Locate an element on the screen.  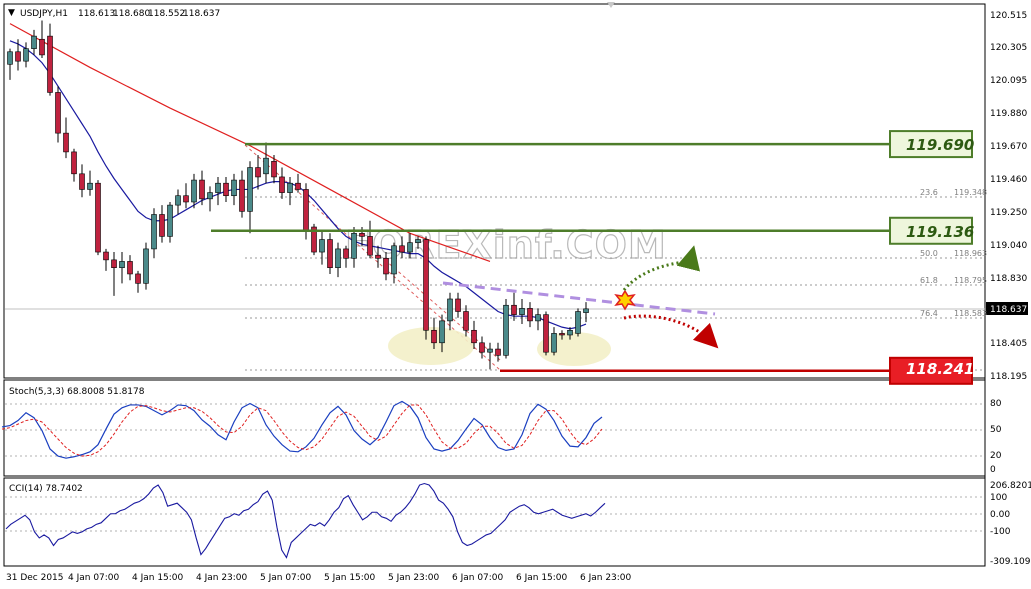
time-tick: 6 Jan 15:00 is located at coordinates (542, 578).